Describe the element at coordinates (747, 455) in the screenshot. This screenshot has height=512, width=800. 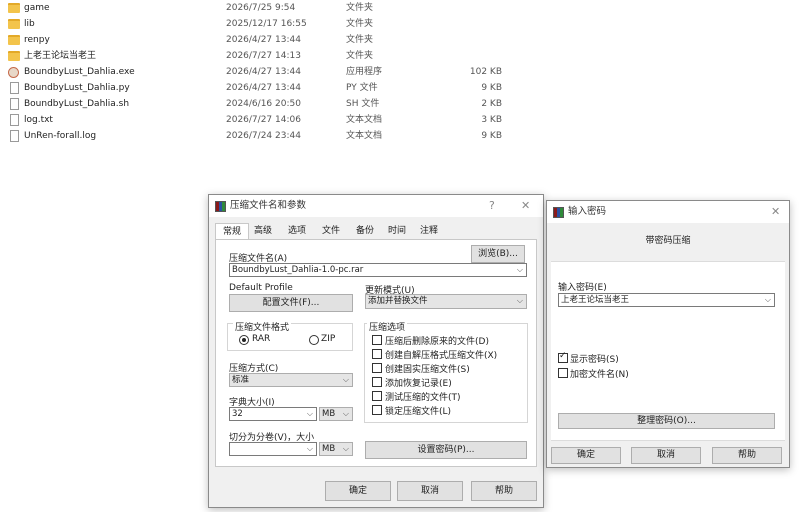
I see `password-help-button: 帮助` at that location.